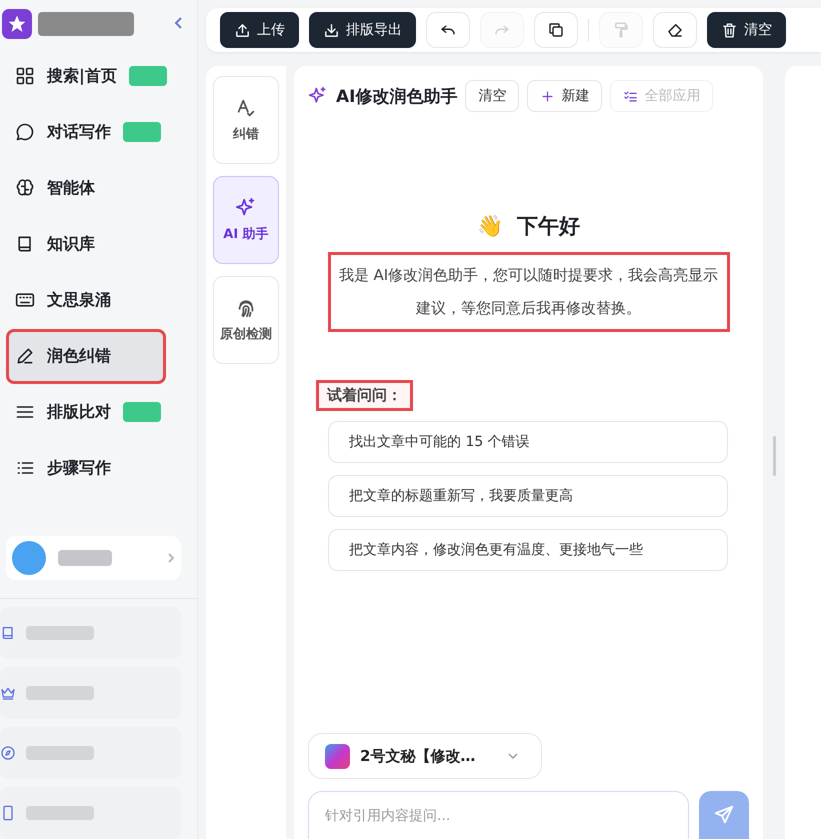  I want to click on workspace-card, so click(93, 558).